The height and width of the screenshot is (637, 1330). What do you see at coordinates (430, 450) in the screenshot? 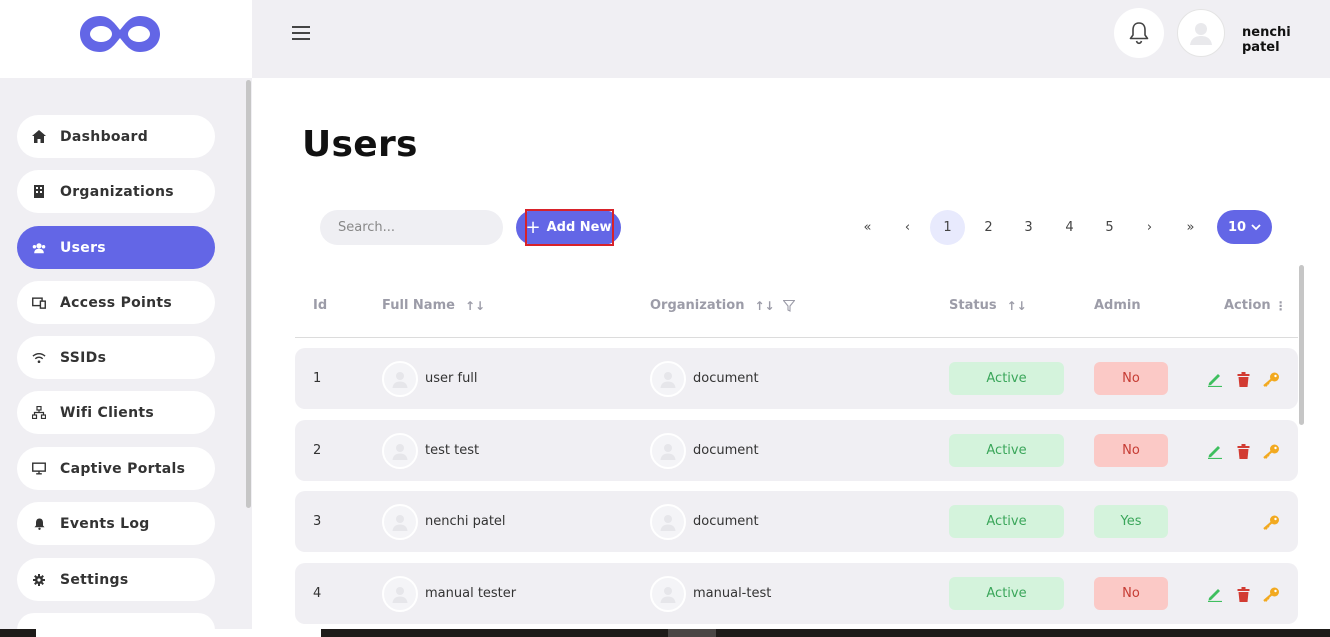
I see `cell-full-name: test test` at bounding box center [430, 450].